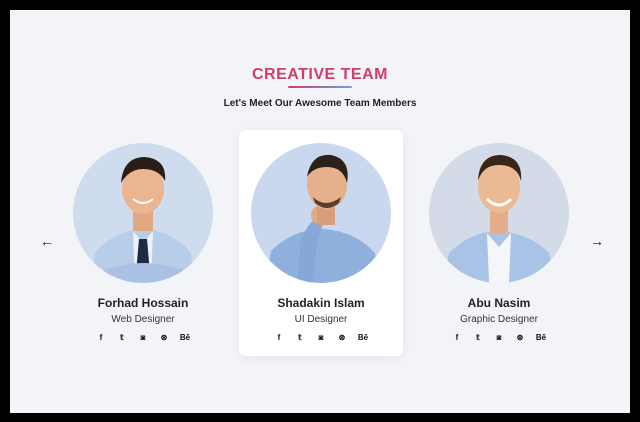  What do you see at coordinates (597, 241) in the screenshot?
I see `arrow-right-icon: →` at bounding box center [597, 241].